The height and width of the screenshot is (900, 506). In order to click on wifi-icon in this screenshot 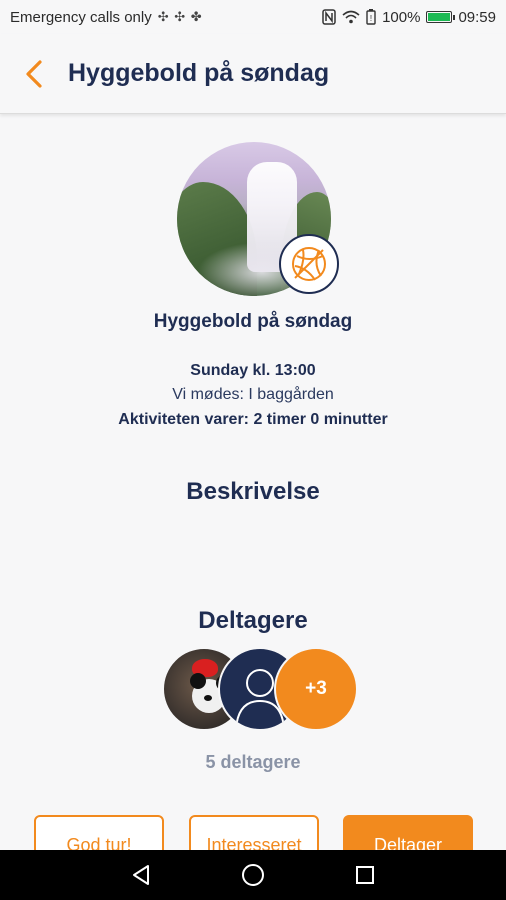, I will do `click(351, 17)`.